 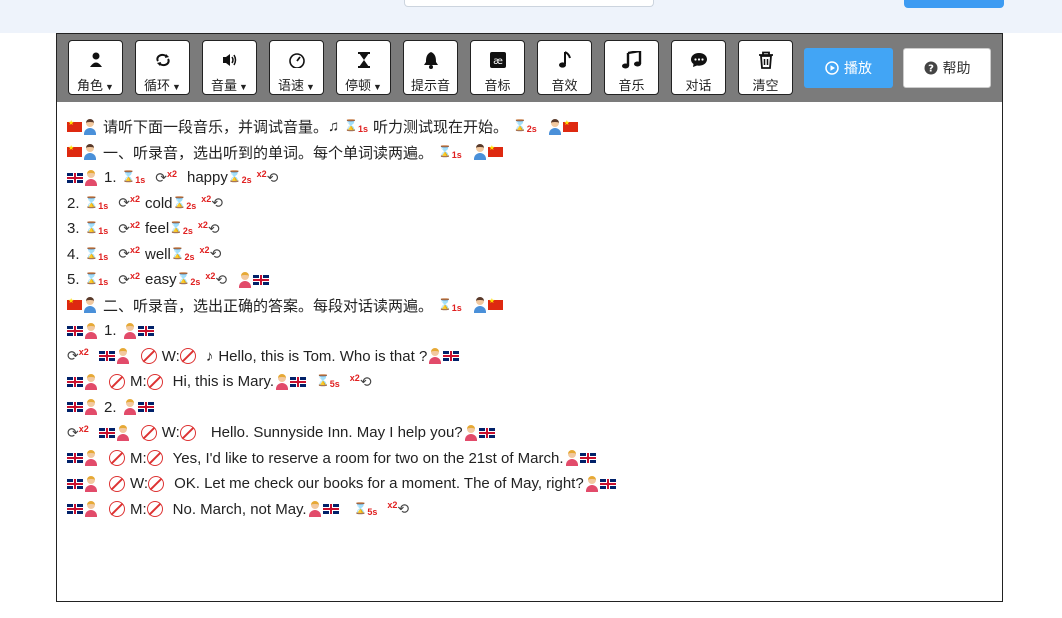 I want to click on script-line: 1. ⌛1s ⟳x2 happy ⌛2s x2⟲, so click(x=529, y=178).